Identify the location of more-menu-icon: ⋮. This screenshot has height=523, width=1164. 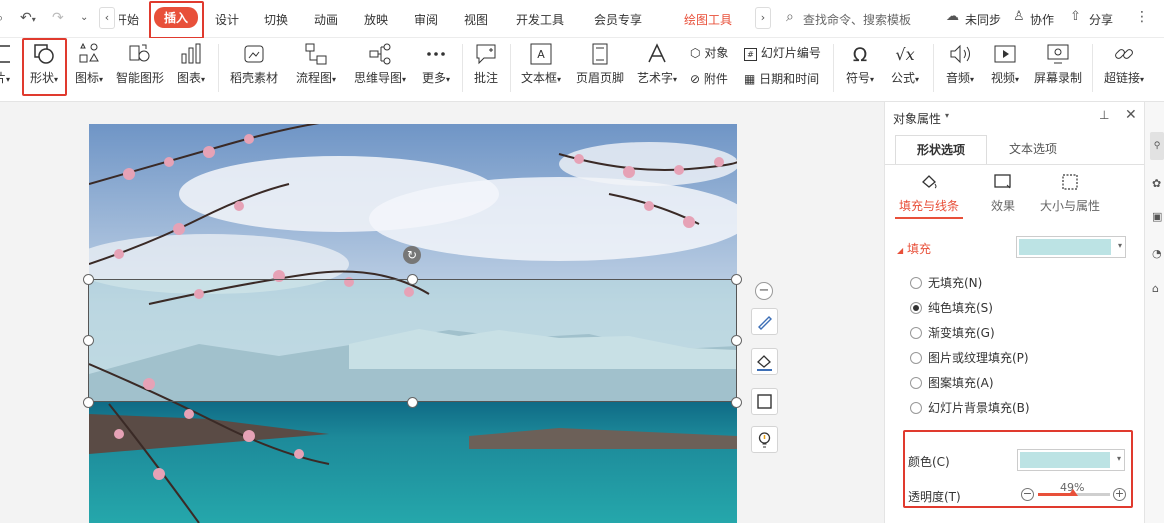
(1142, 17).